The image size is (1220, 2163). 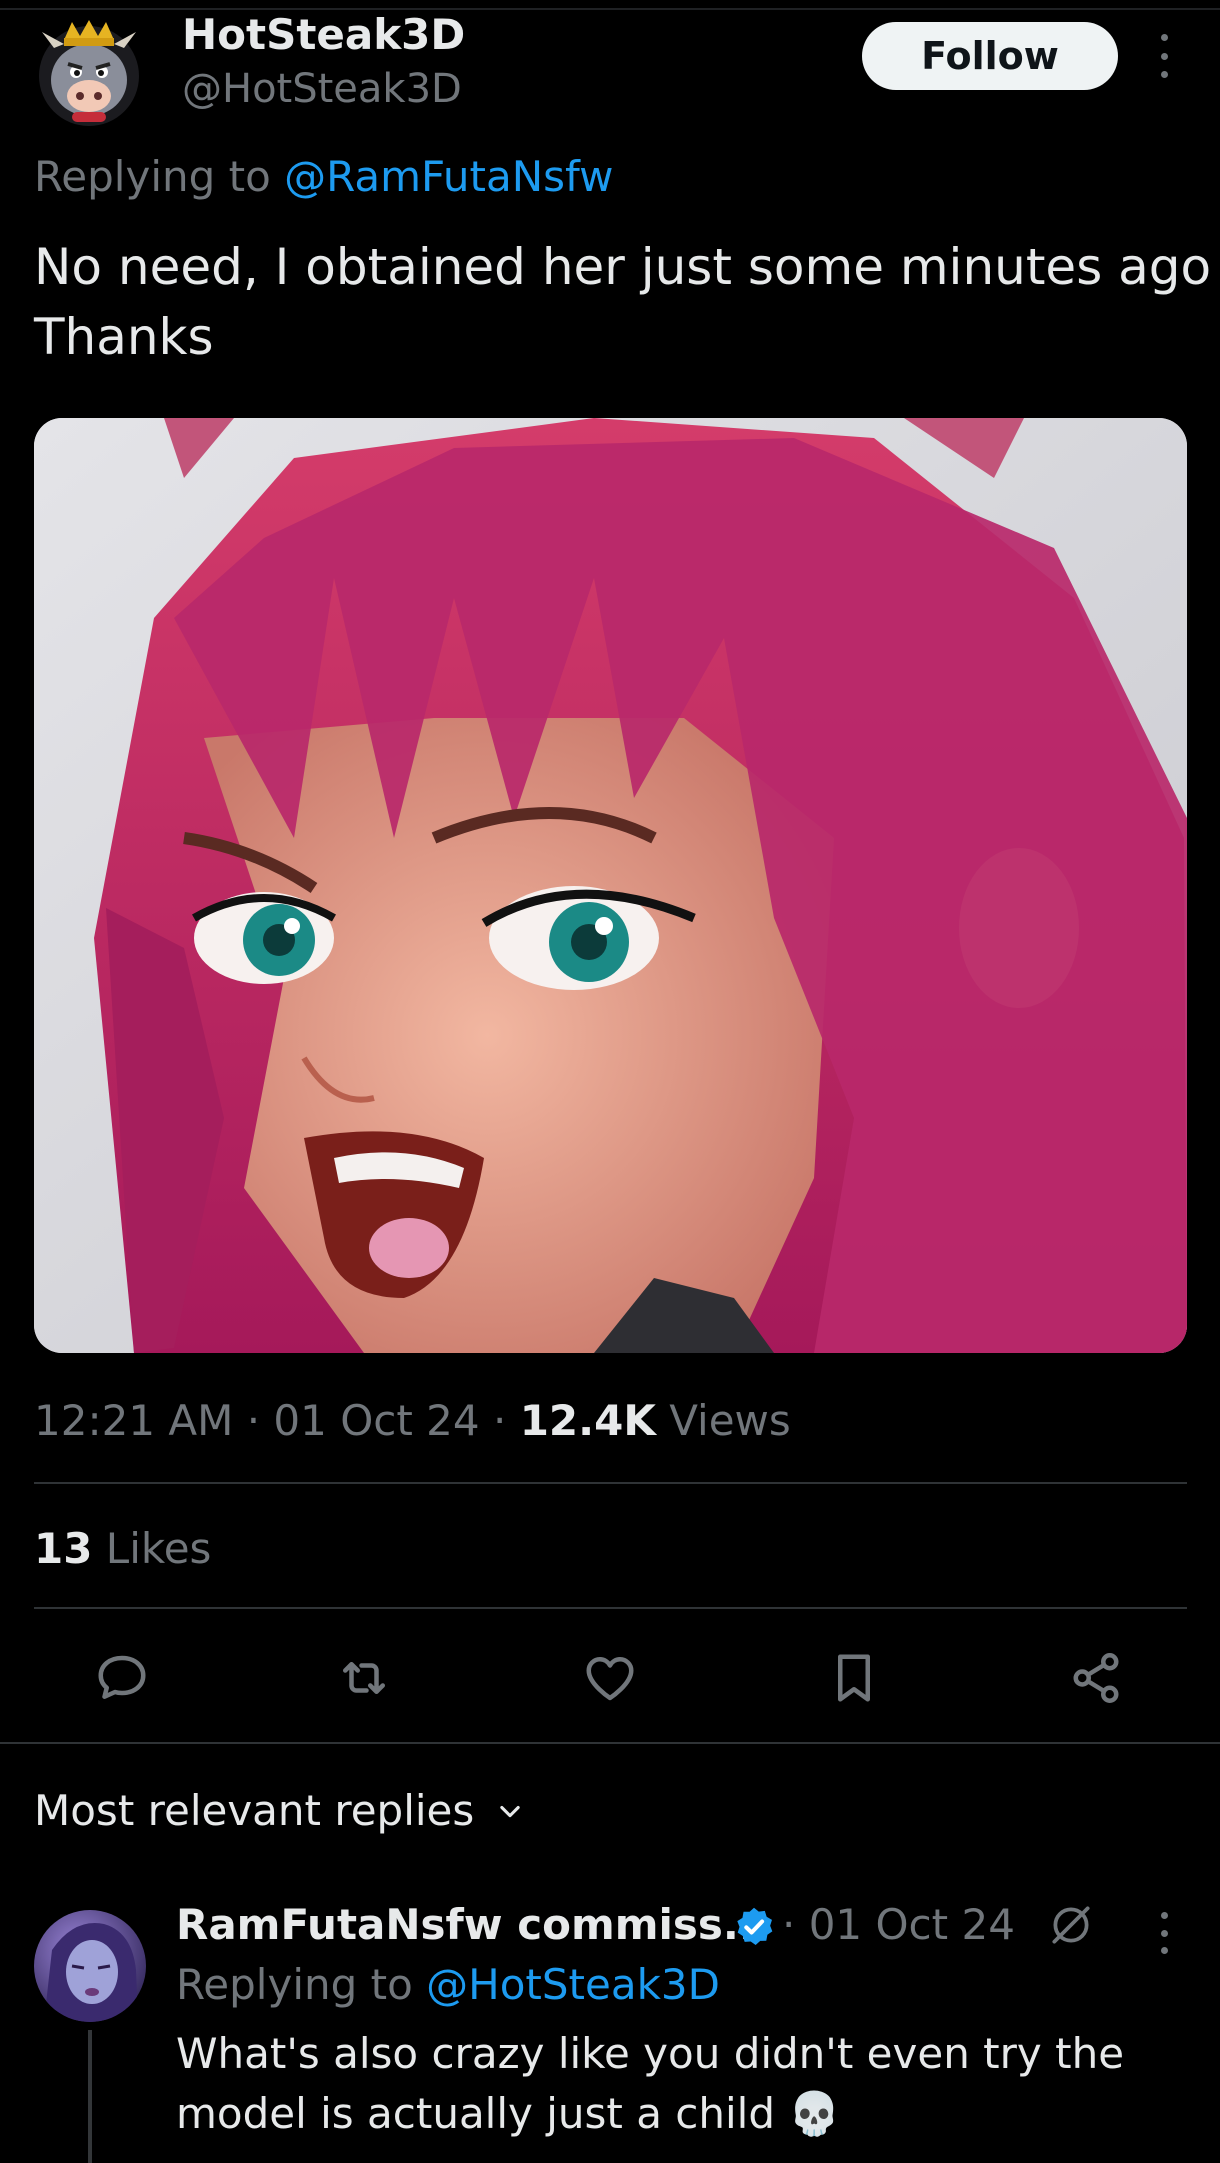 I want to click on bookmark-icon, so click(x=854, y=1678).